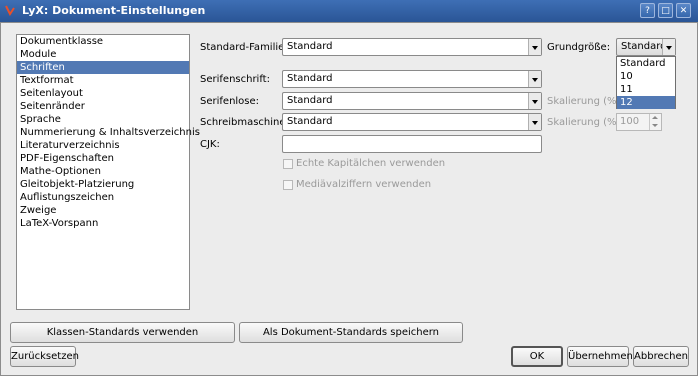 This screenshot has height=376, width=698. Describe the element at coordinates (103, 145) in the screenshot. I see `sidebar-item: Literaturverzeichnis` at that location.